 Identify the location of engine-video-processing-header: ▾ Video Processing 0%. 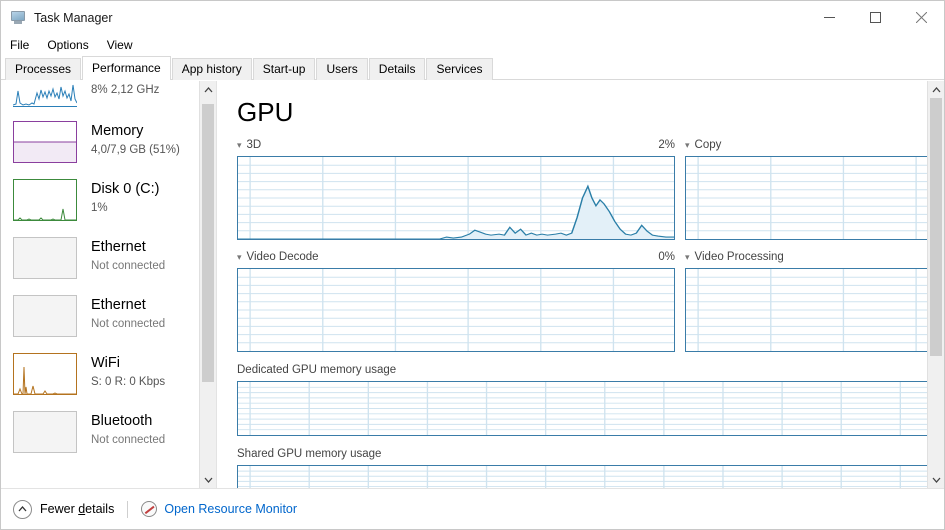
(814, 257).